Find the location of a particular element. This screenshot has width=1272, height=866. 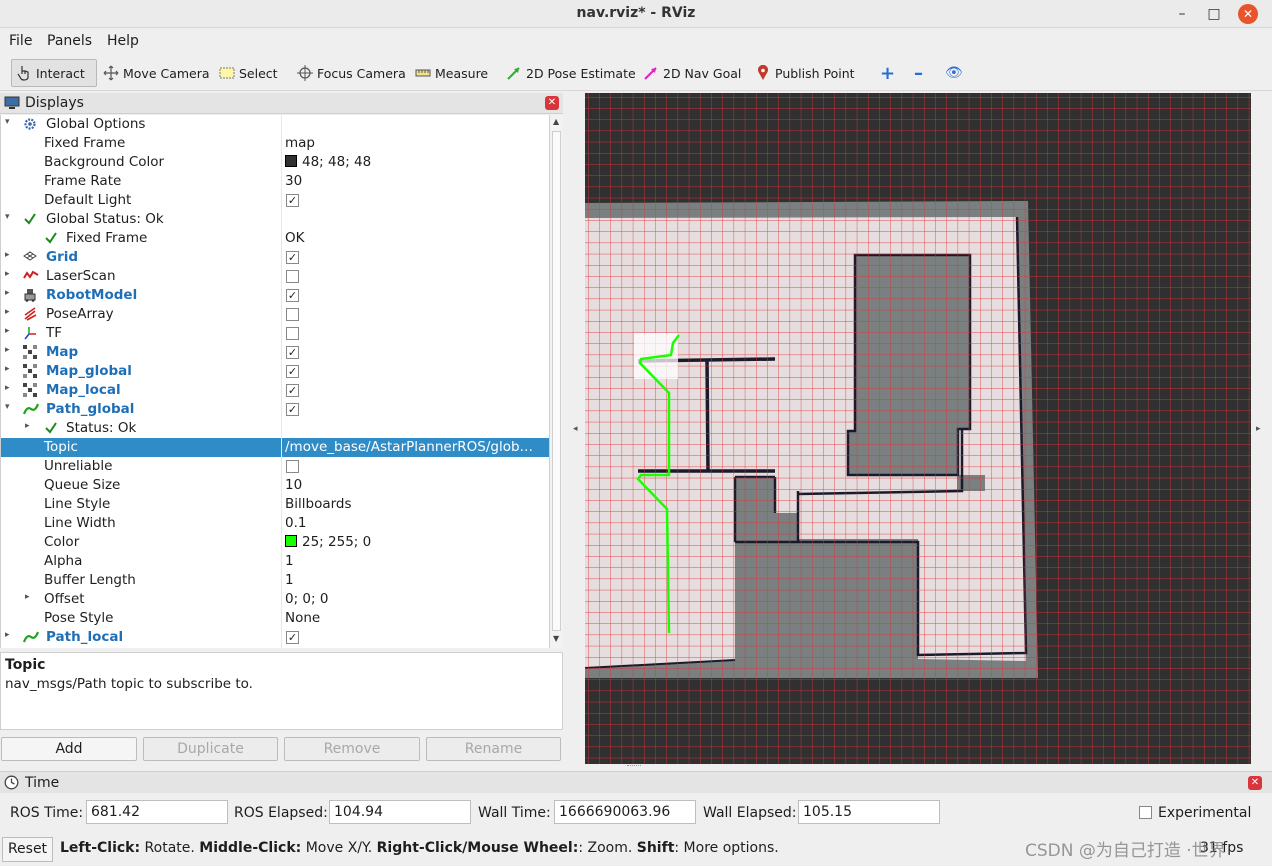

scroll-up-icon: ▲ is located at coordinates (556, 121).